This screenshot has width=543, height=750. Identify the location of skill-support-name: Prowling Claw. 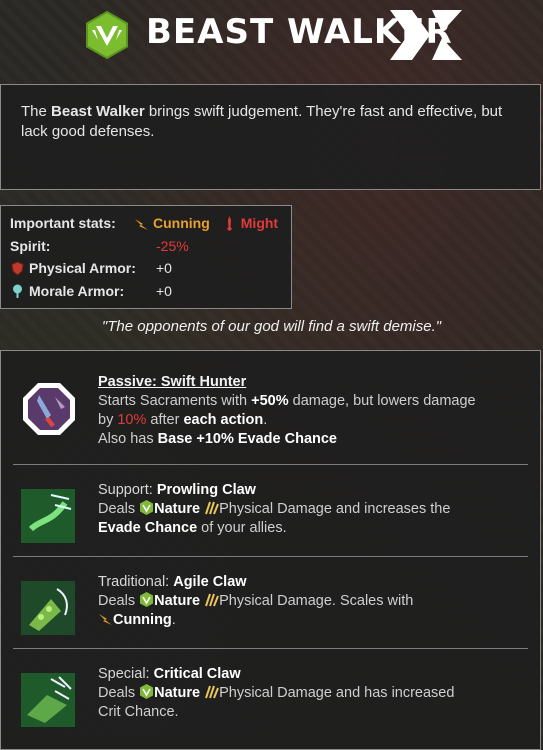
(206, 490).